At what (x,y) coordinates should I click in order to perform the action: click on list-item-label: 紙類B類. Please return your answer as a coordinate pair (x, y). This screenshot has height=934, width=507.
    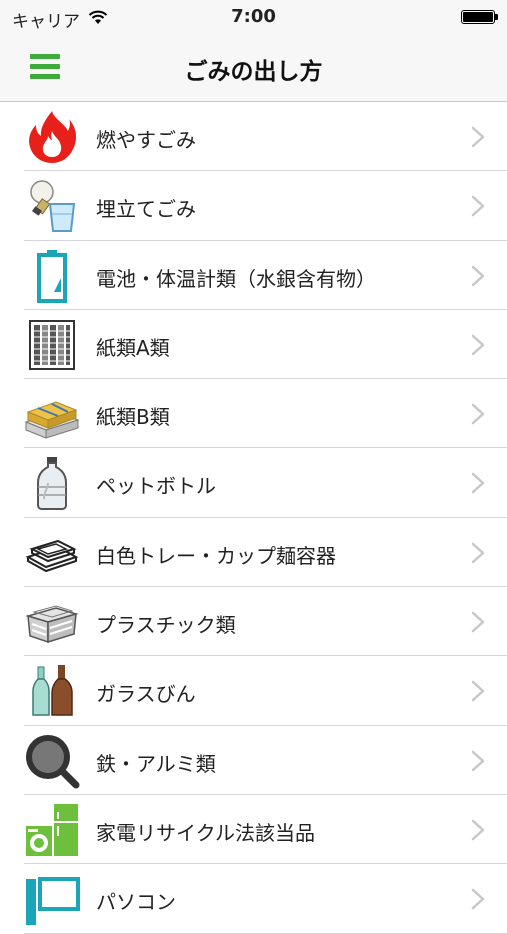
    Looking at the image, I should click on (133, 417).